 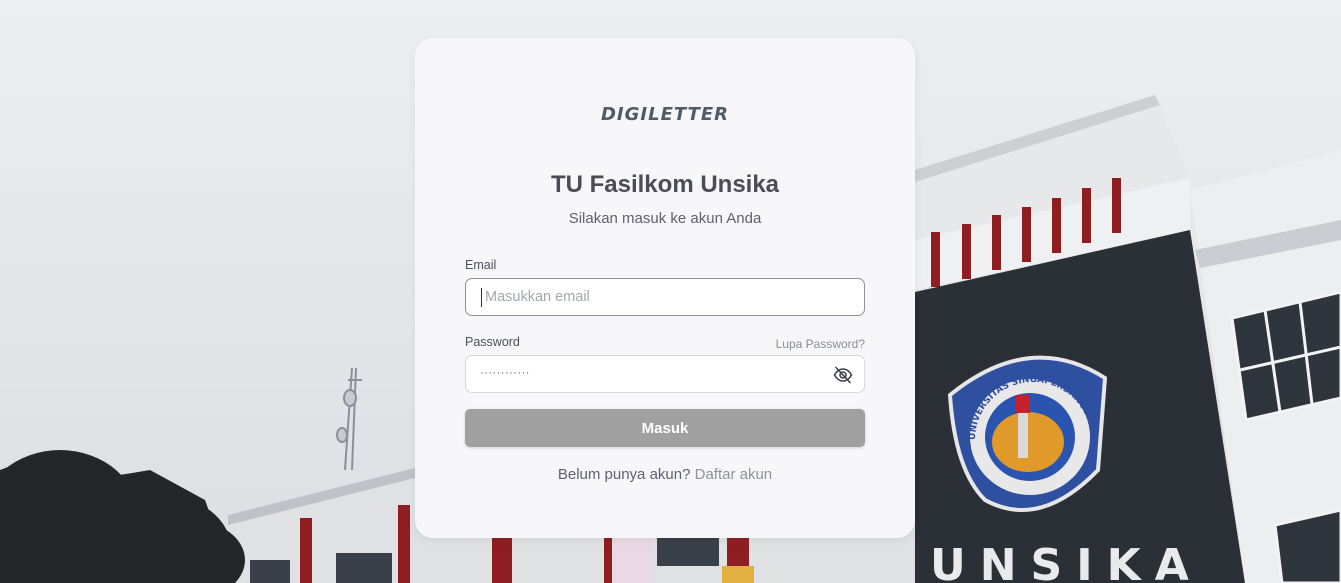 I want to click on email-label: Email, so click(x=481, y=265).